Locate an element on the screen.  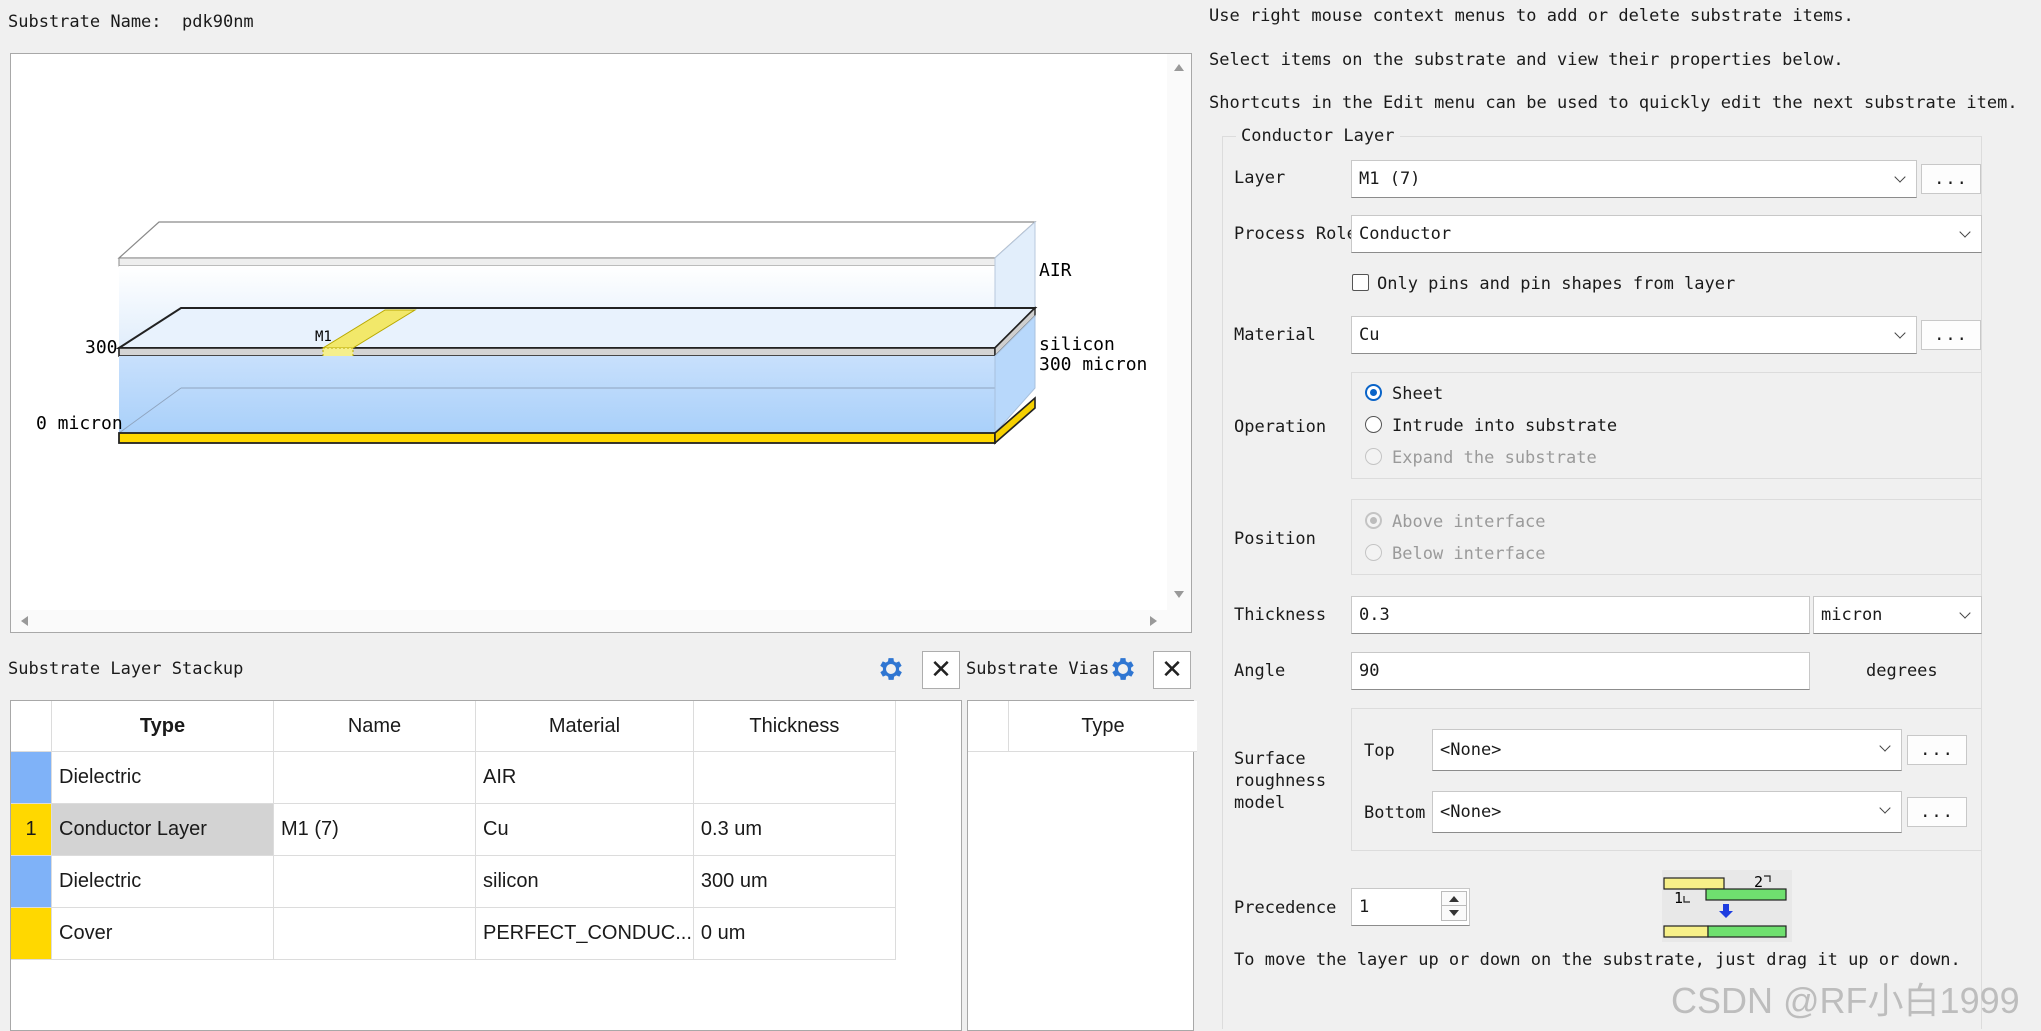
table-row: Dielectric AIR is located at coordinates (453, 777).